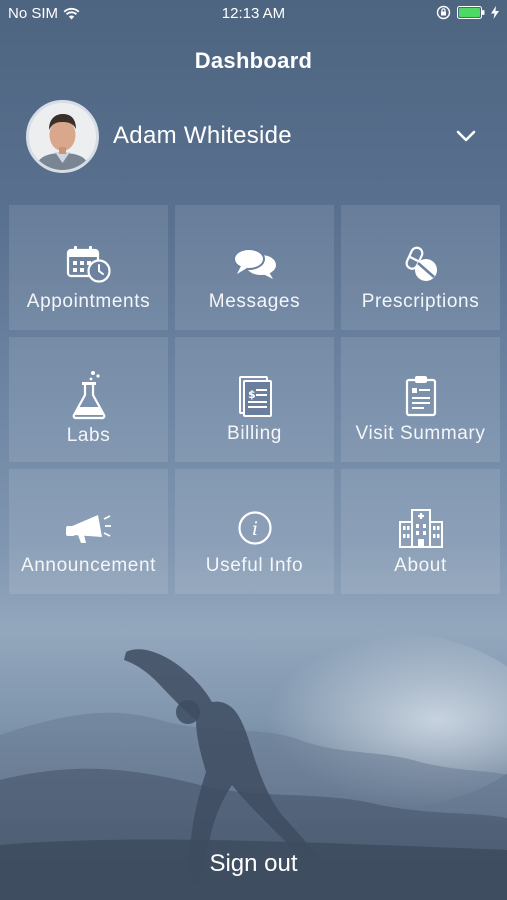 The width and height of the screenshot is (507, 900). What do you see at coordinates (420, 433) in the screenshot?
I see `tile-label: Visit Summary` at bounding box center [420, 433].